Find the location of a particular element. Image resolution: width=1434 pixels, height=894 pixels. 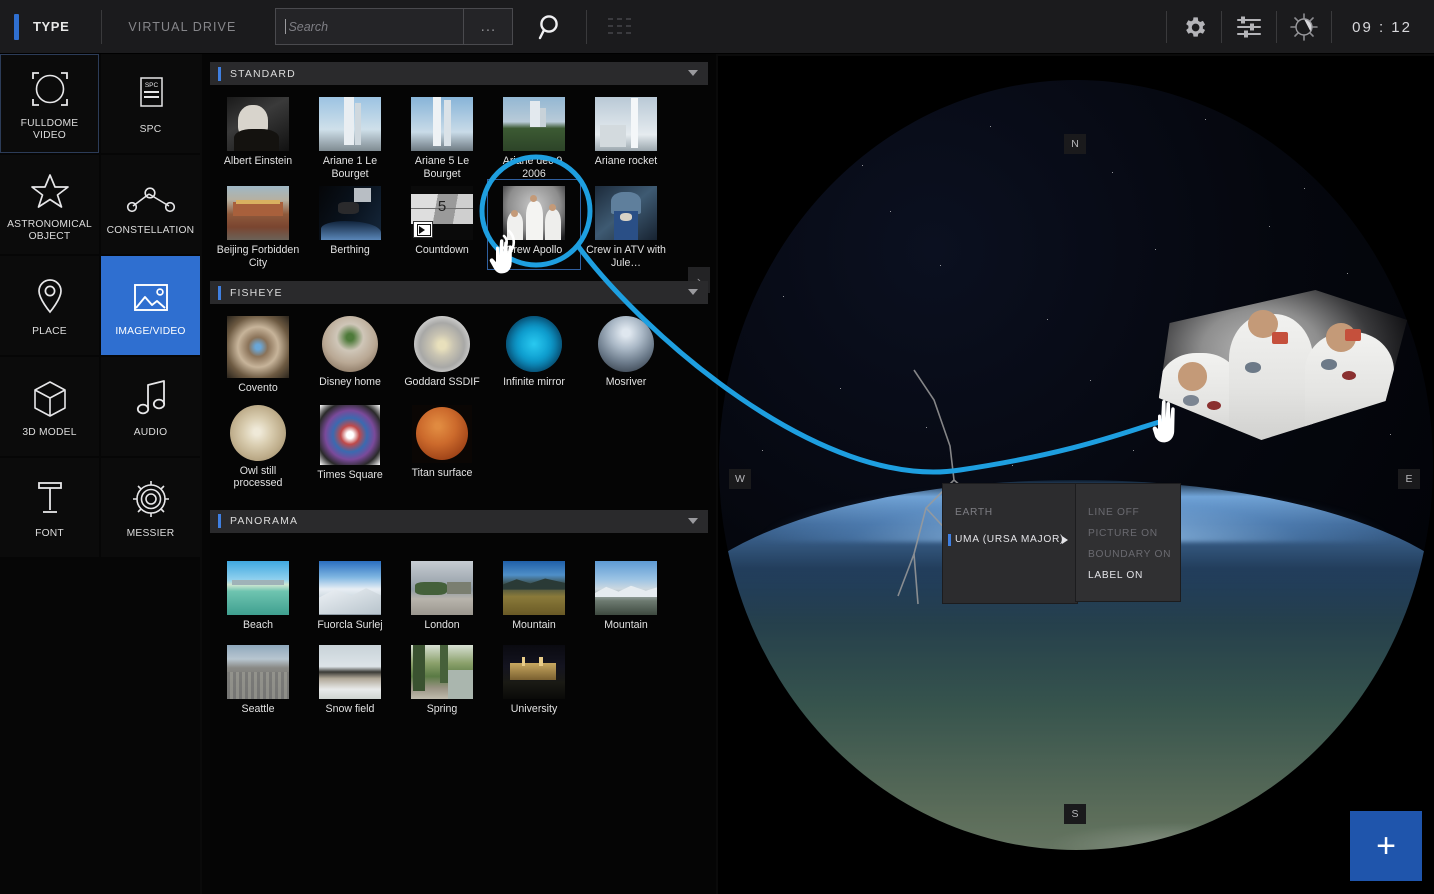

sidebar-item-3d-model: 3D MODEL is located at coordinates (49, 406).